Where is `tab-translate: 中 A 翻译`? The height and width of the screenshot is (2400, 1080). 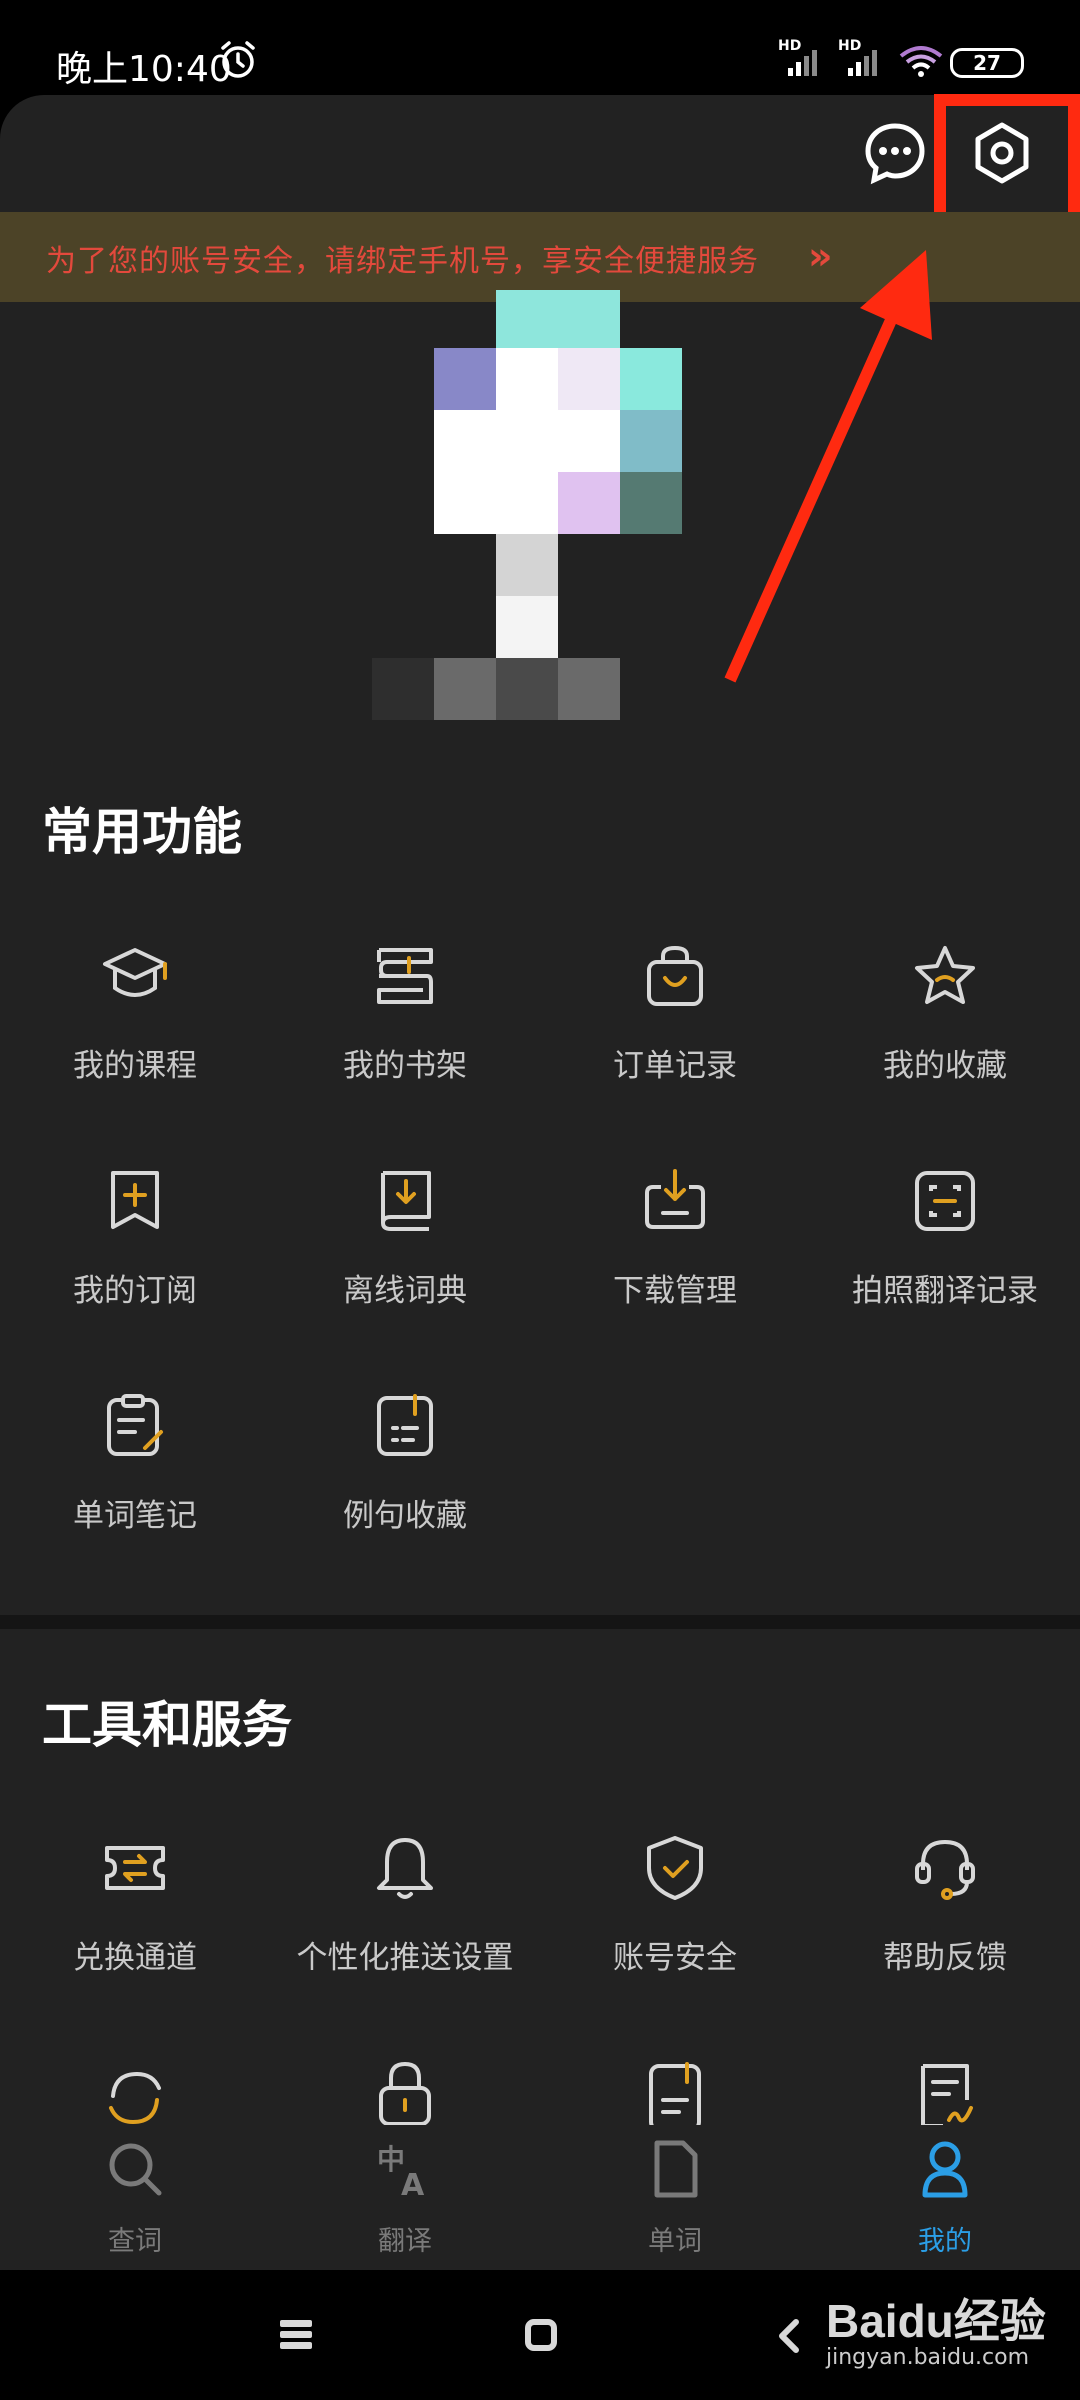 tab-translate: 中 A 翻译 is located at coordinates (405, 2204).